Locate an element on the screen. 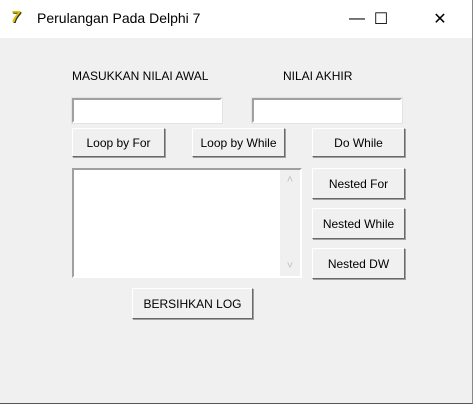 The height and width of the screenshot is (406, 474). log-memo: ˄ ˅ is located at coordinates (187, 223).